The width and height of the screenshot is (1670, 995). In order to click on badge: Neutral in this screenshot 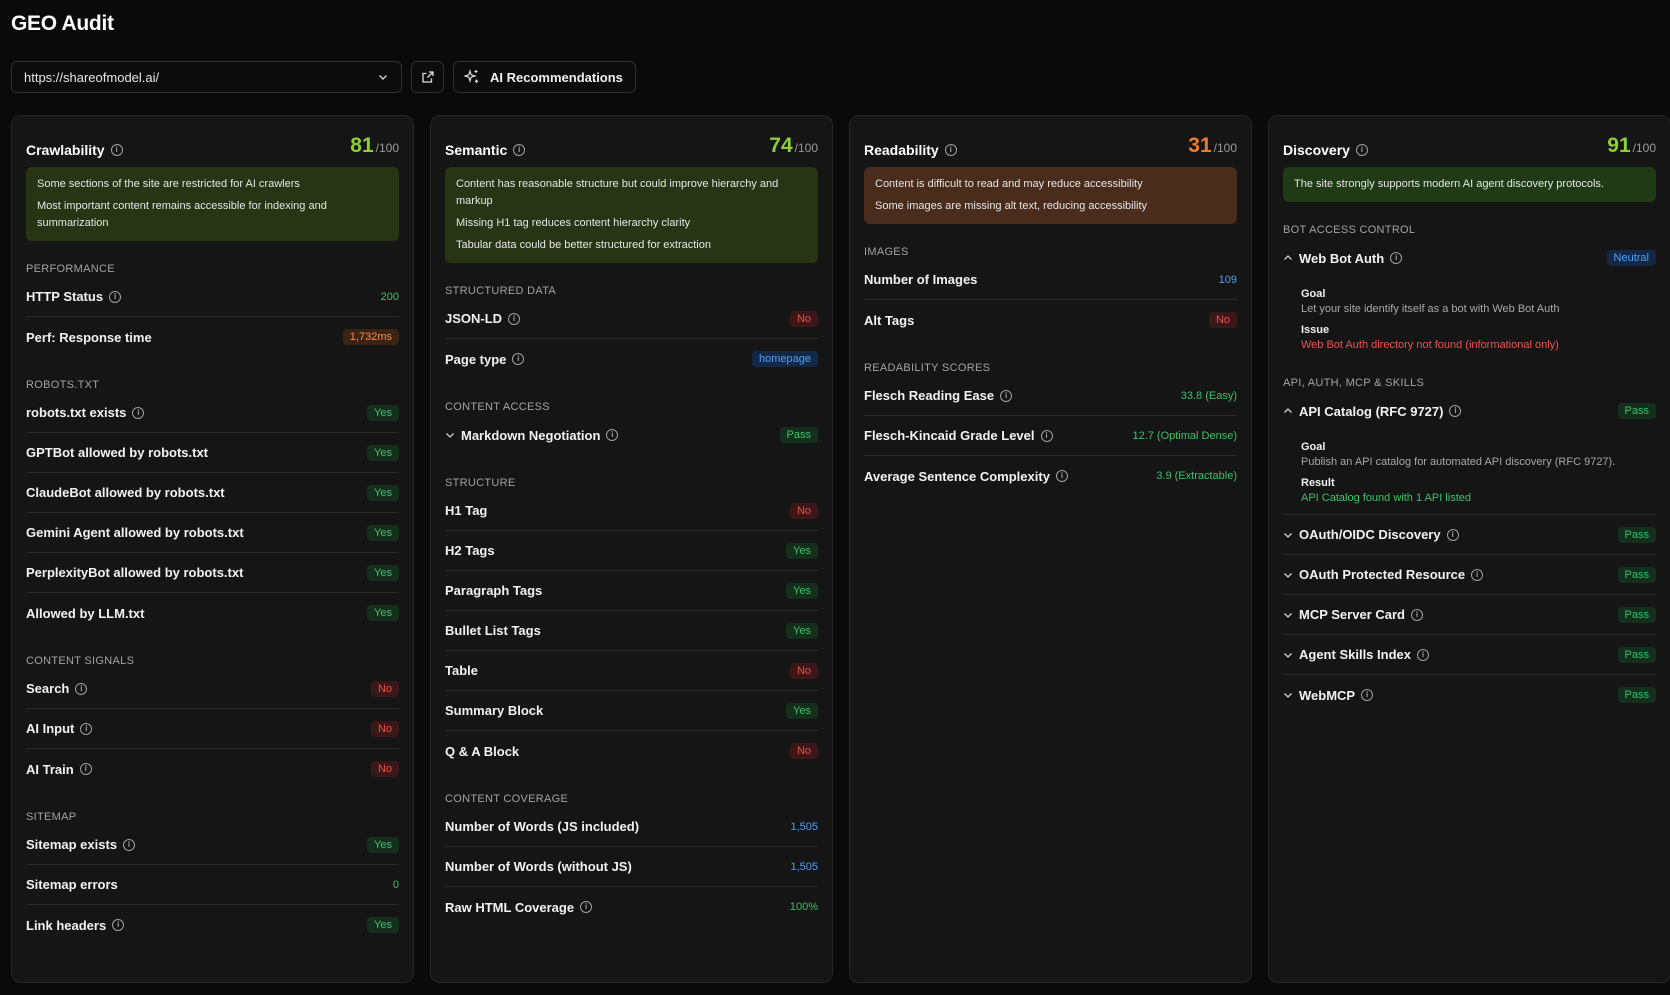, I will do `click(1631, 258)`.